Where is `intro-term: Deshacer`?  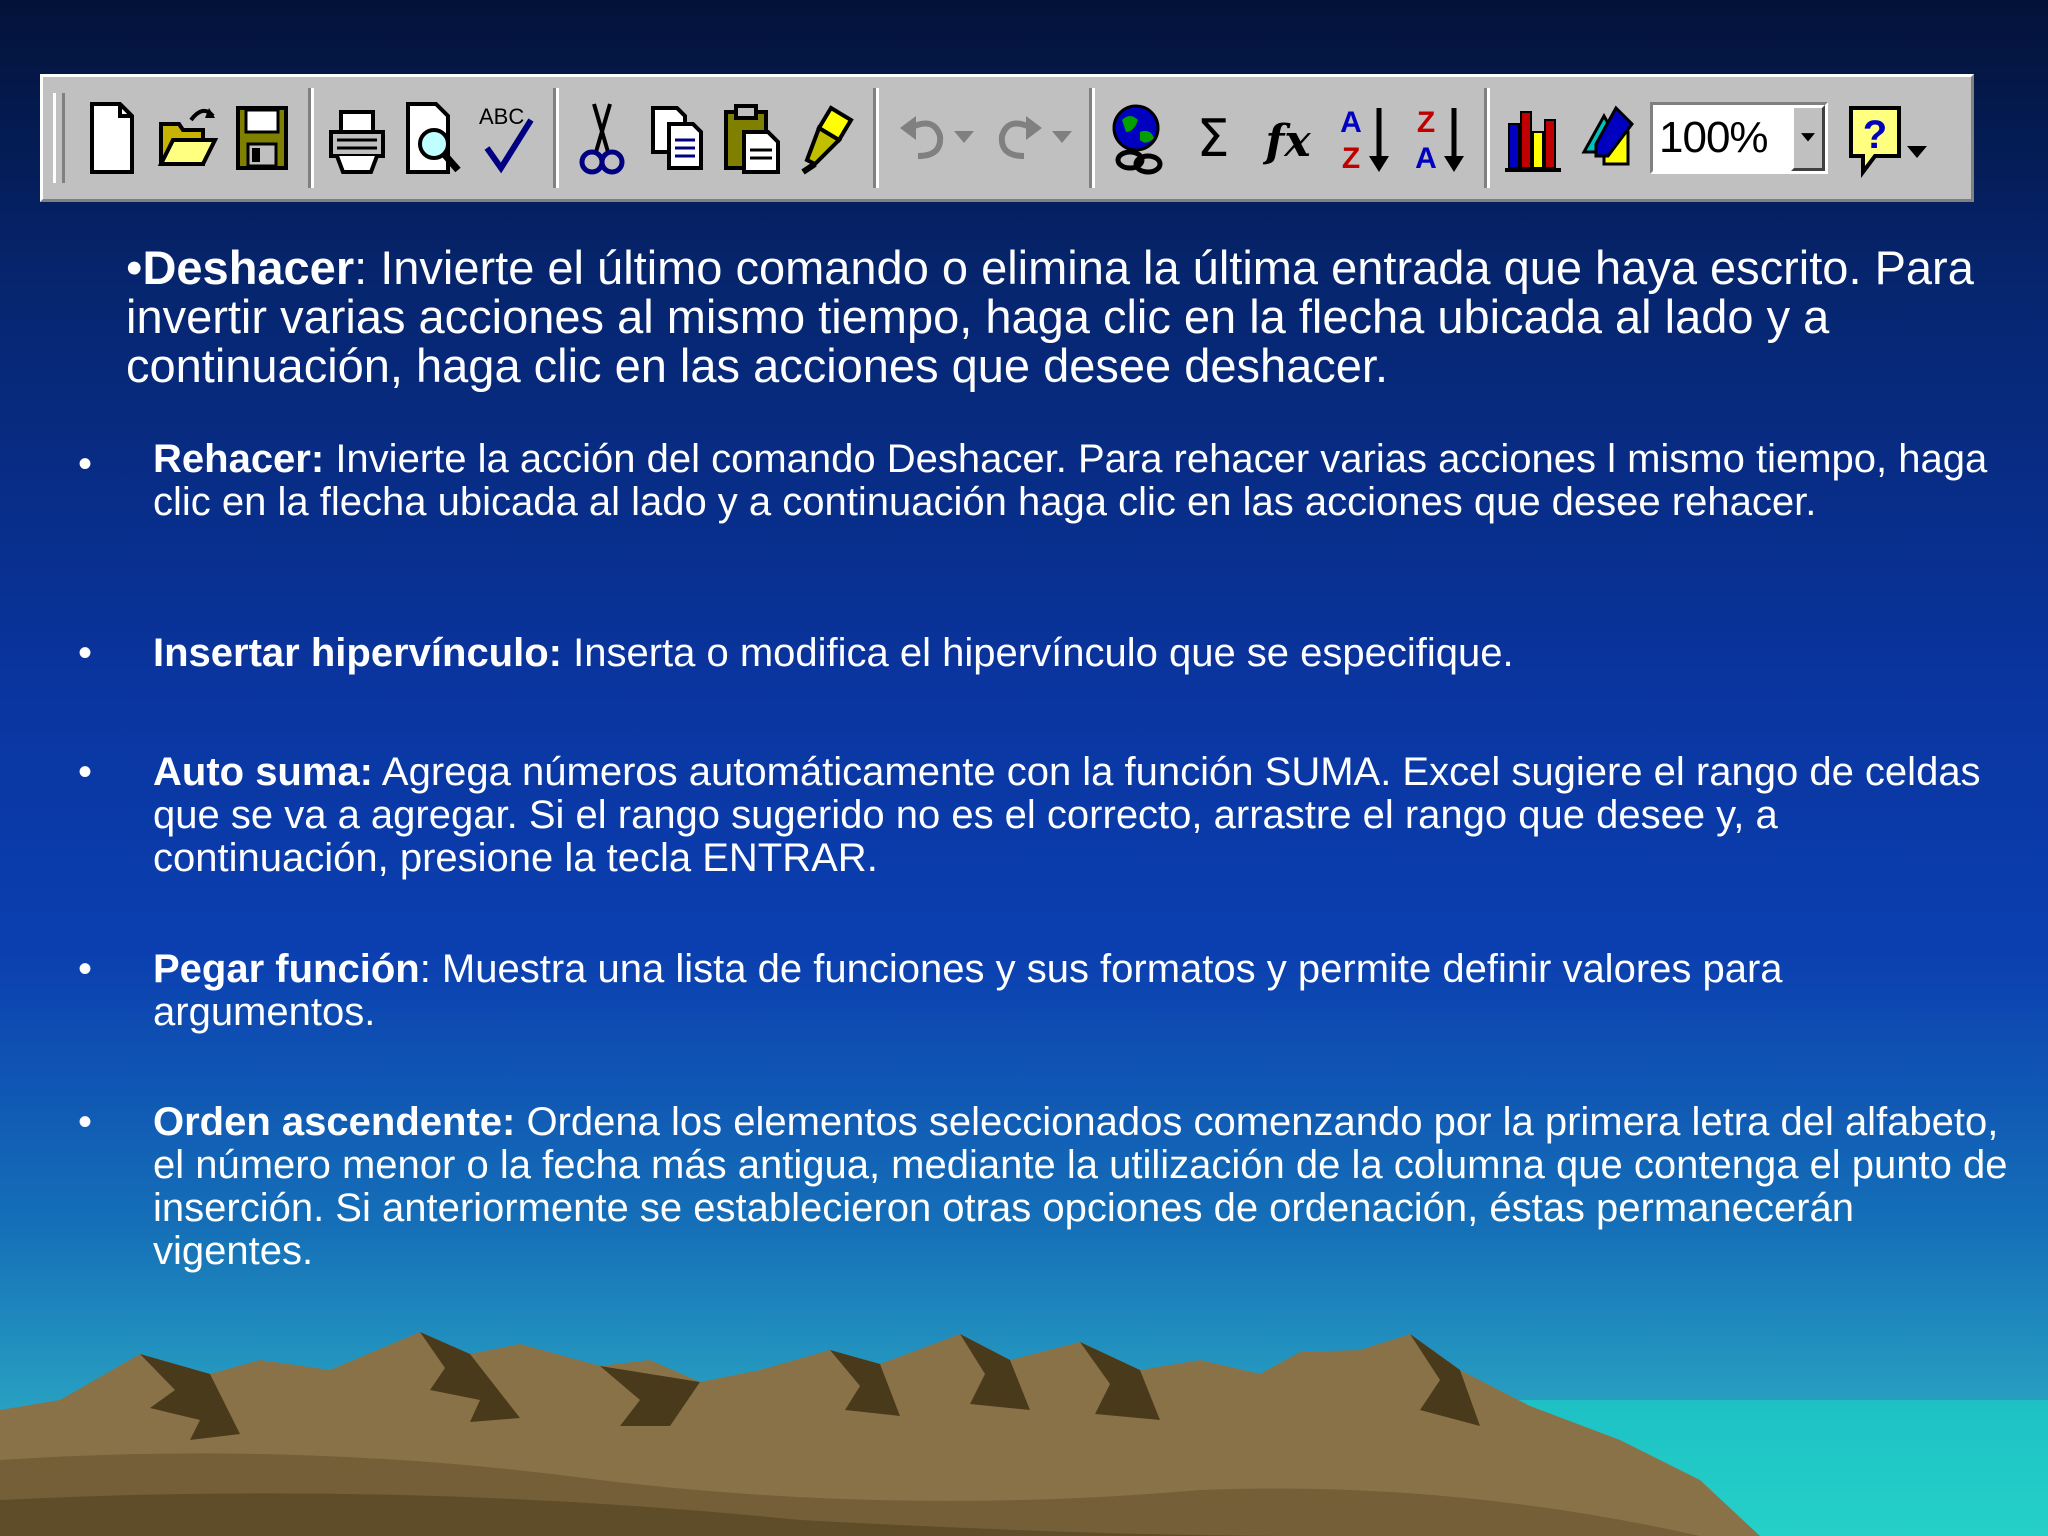
intro-term: Deshacer is located at coordinates (248, 267).